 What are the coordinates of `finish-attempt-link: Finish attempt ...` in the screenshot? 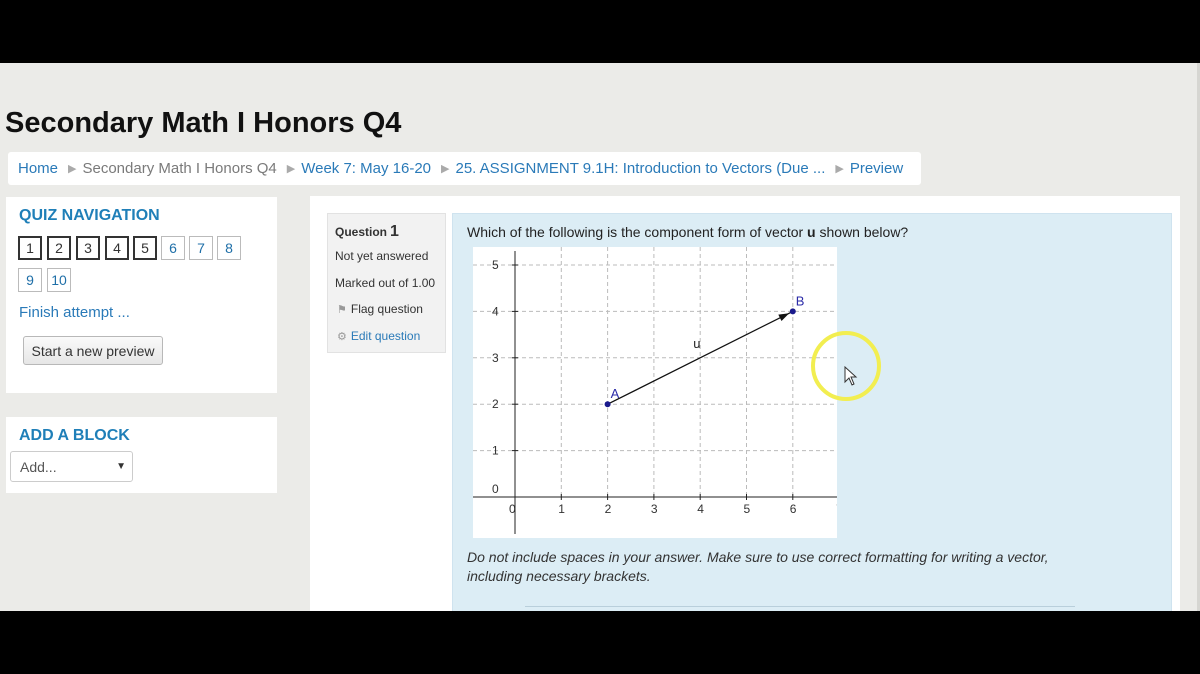 It's located at (74, 312).